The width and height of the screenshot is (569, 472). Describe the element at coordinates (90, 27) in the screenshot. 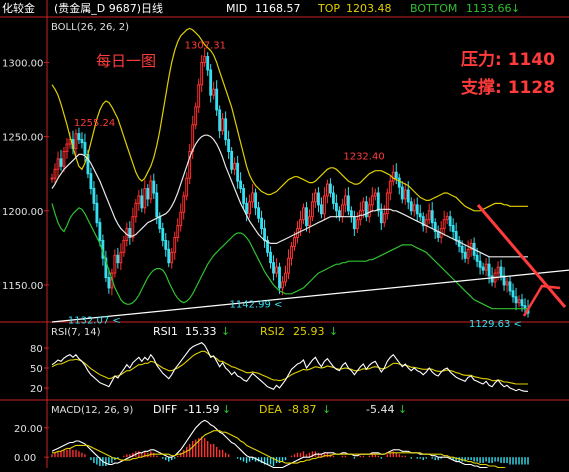

I see `boll-label: BOLL(26, 26, 2)` at that location.